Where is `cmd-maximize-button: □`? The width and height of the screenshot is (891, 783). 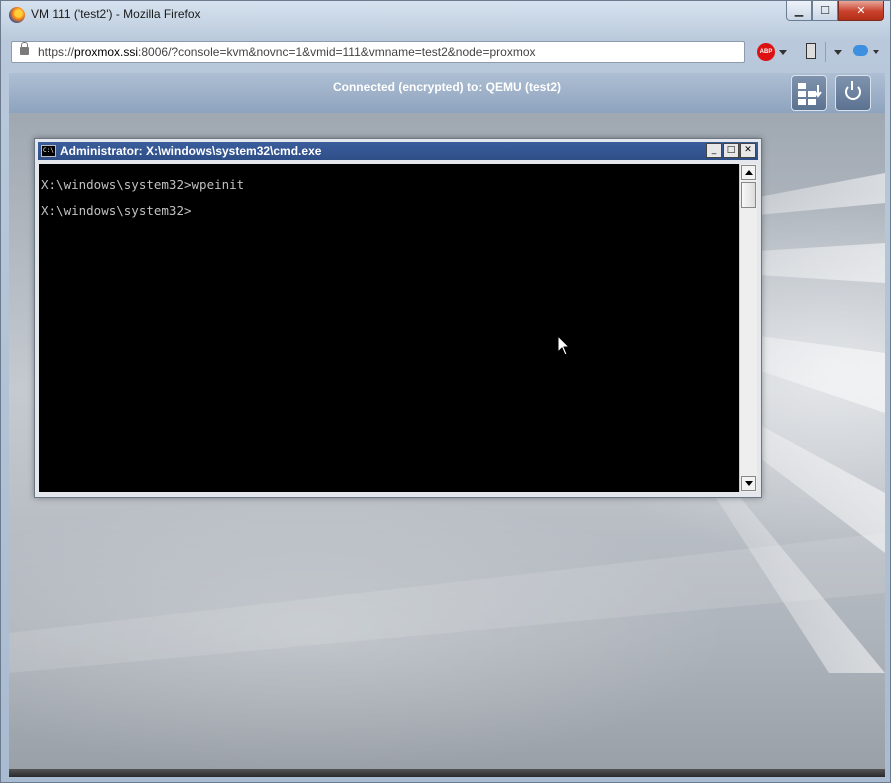
cmd-maximize-button: □ is located at coordinates (731, 150).